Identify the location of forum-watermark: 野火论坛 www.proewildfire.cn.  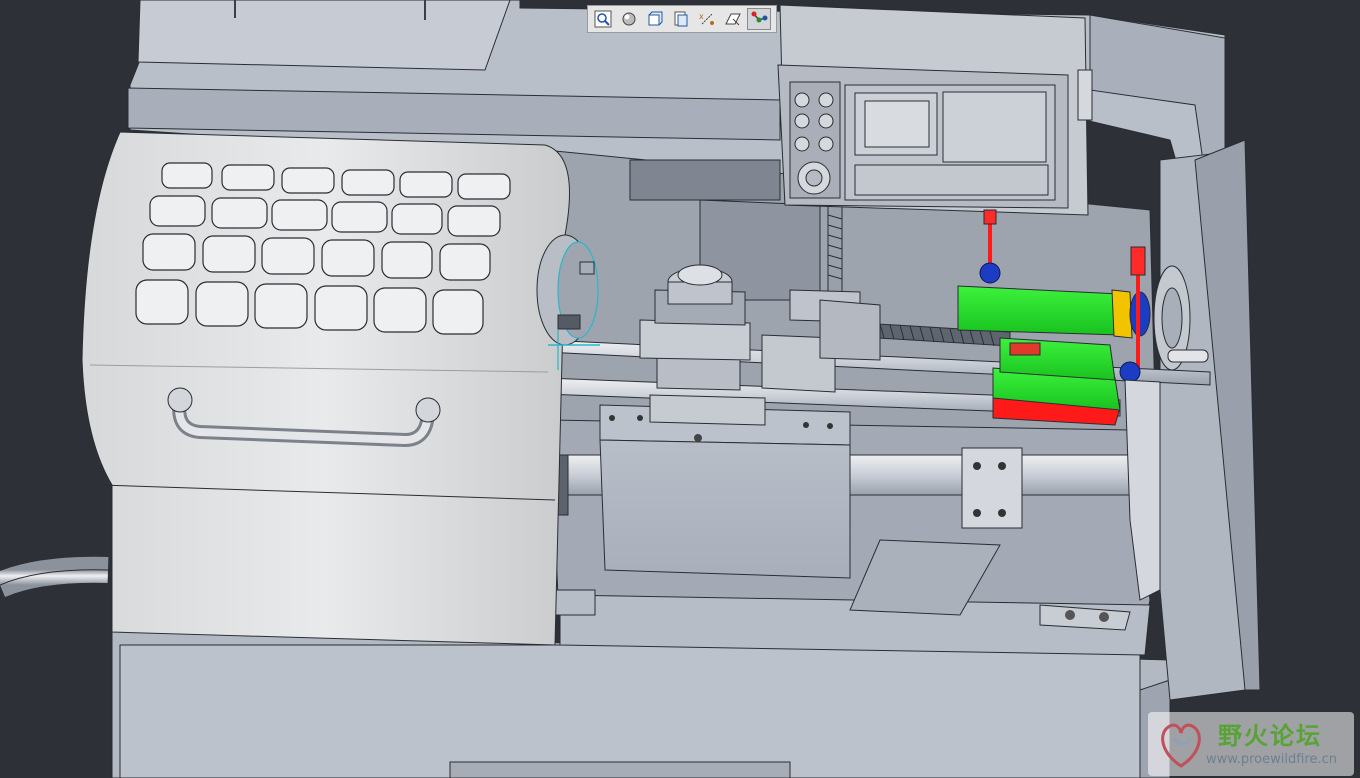
(1251, 744).